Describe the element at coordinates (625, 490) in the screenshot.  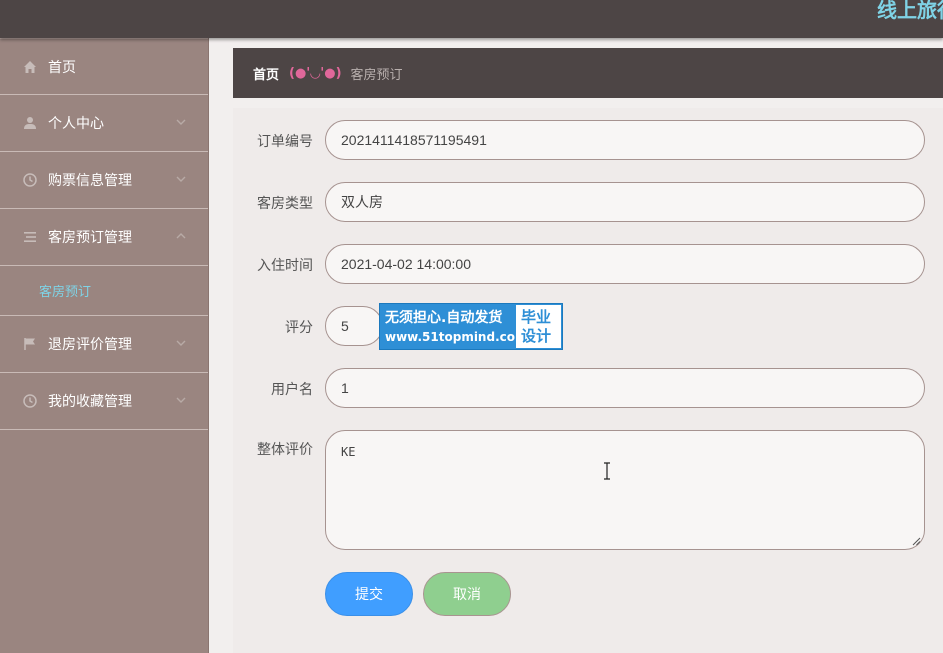
I see `review-textarea: KE` at that location.